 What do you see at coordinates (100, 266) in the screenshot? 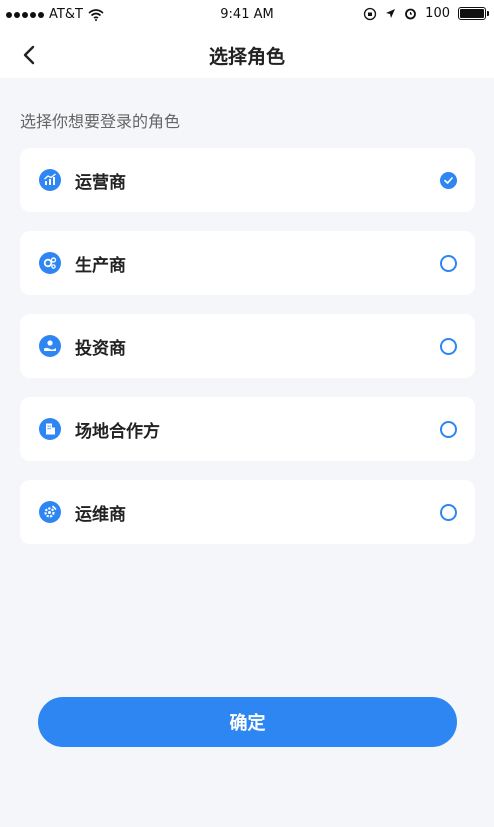
I see `role-label: 生产商` at bounding box center [100, 266].